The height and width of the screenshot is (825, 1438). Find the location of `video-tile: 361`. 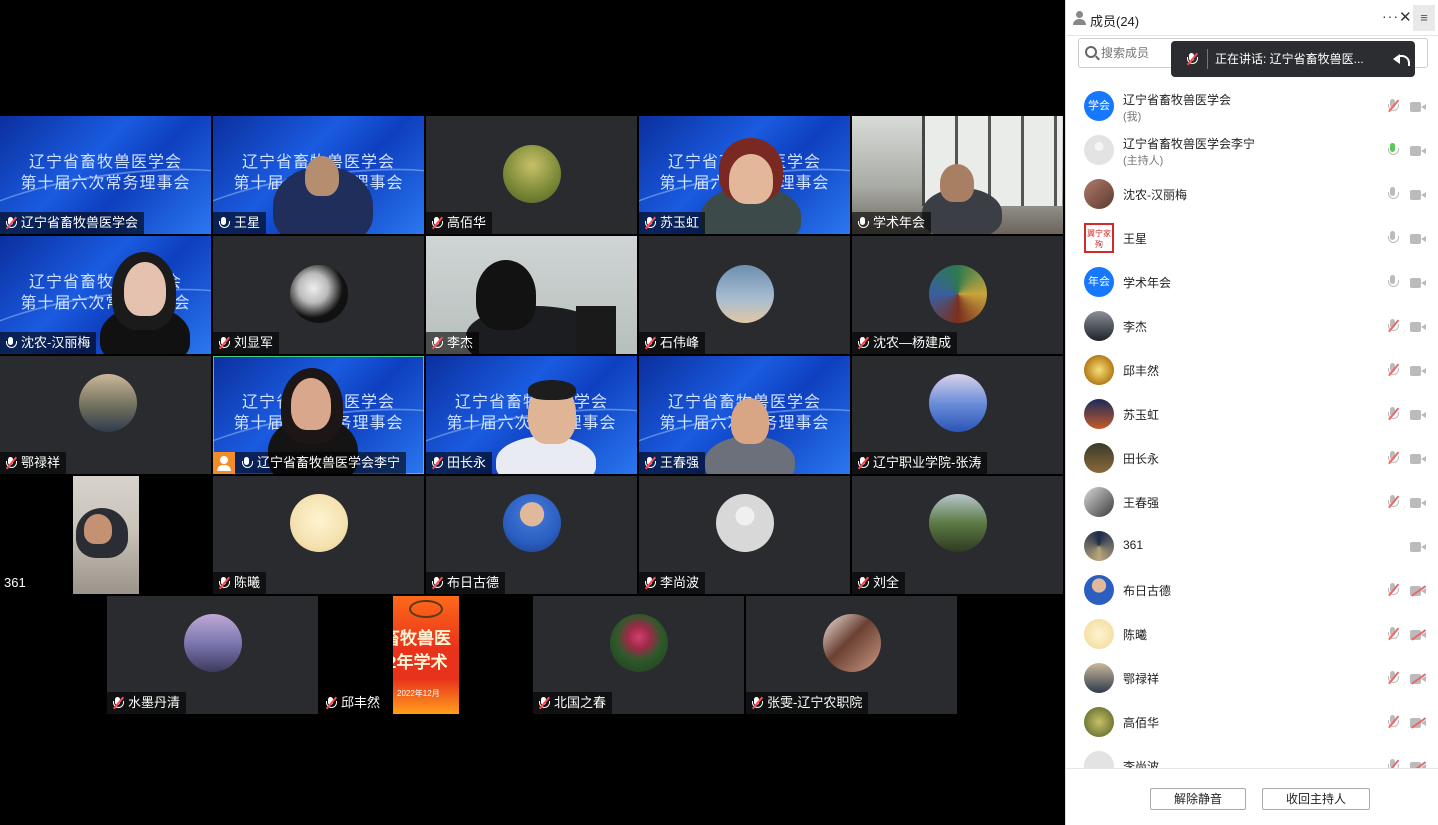

video-tile: 361 is located at coordinates (105, 535).